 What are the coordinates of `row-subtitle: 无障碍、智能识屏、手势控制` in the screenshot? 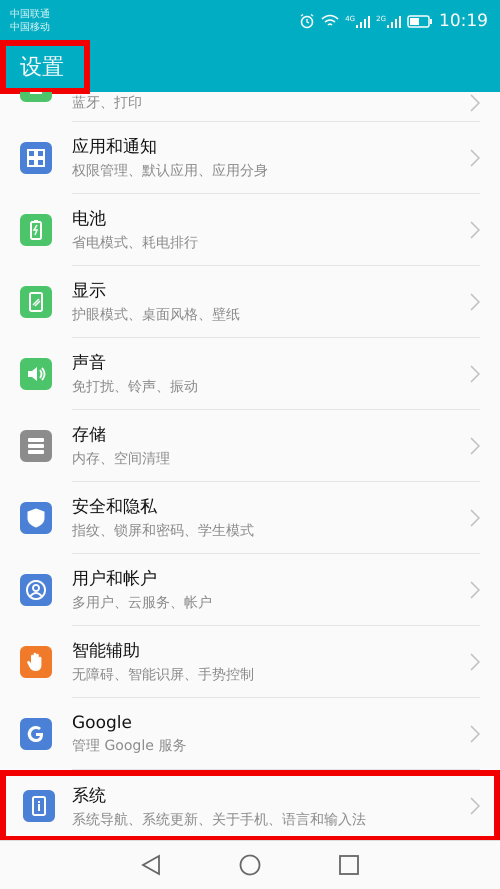 It's located at (163, 675).